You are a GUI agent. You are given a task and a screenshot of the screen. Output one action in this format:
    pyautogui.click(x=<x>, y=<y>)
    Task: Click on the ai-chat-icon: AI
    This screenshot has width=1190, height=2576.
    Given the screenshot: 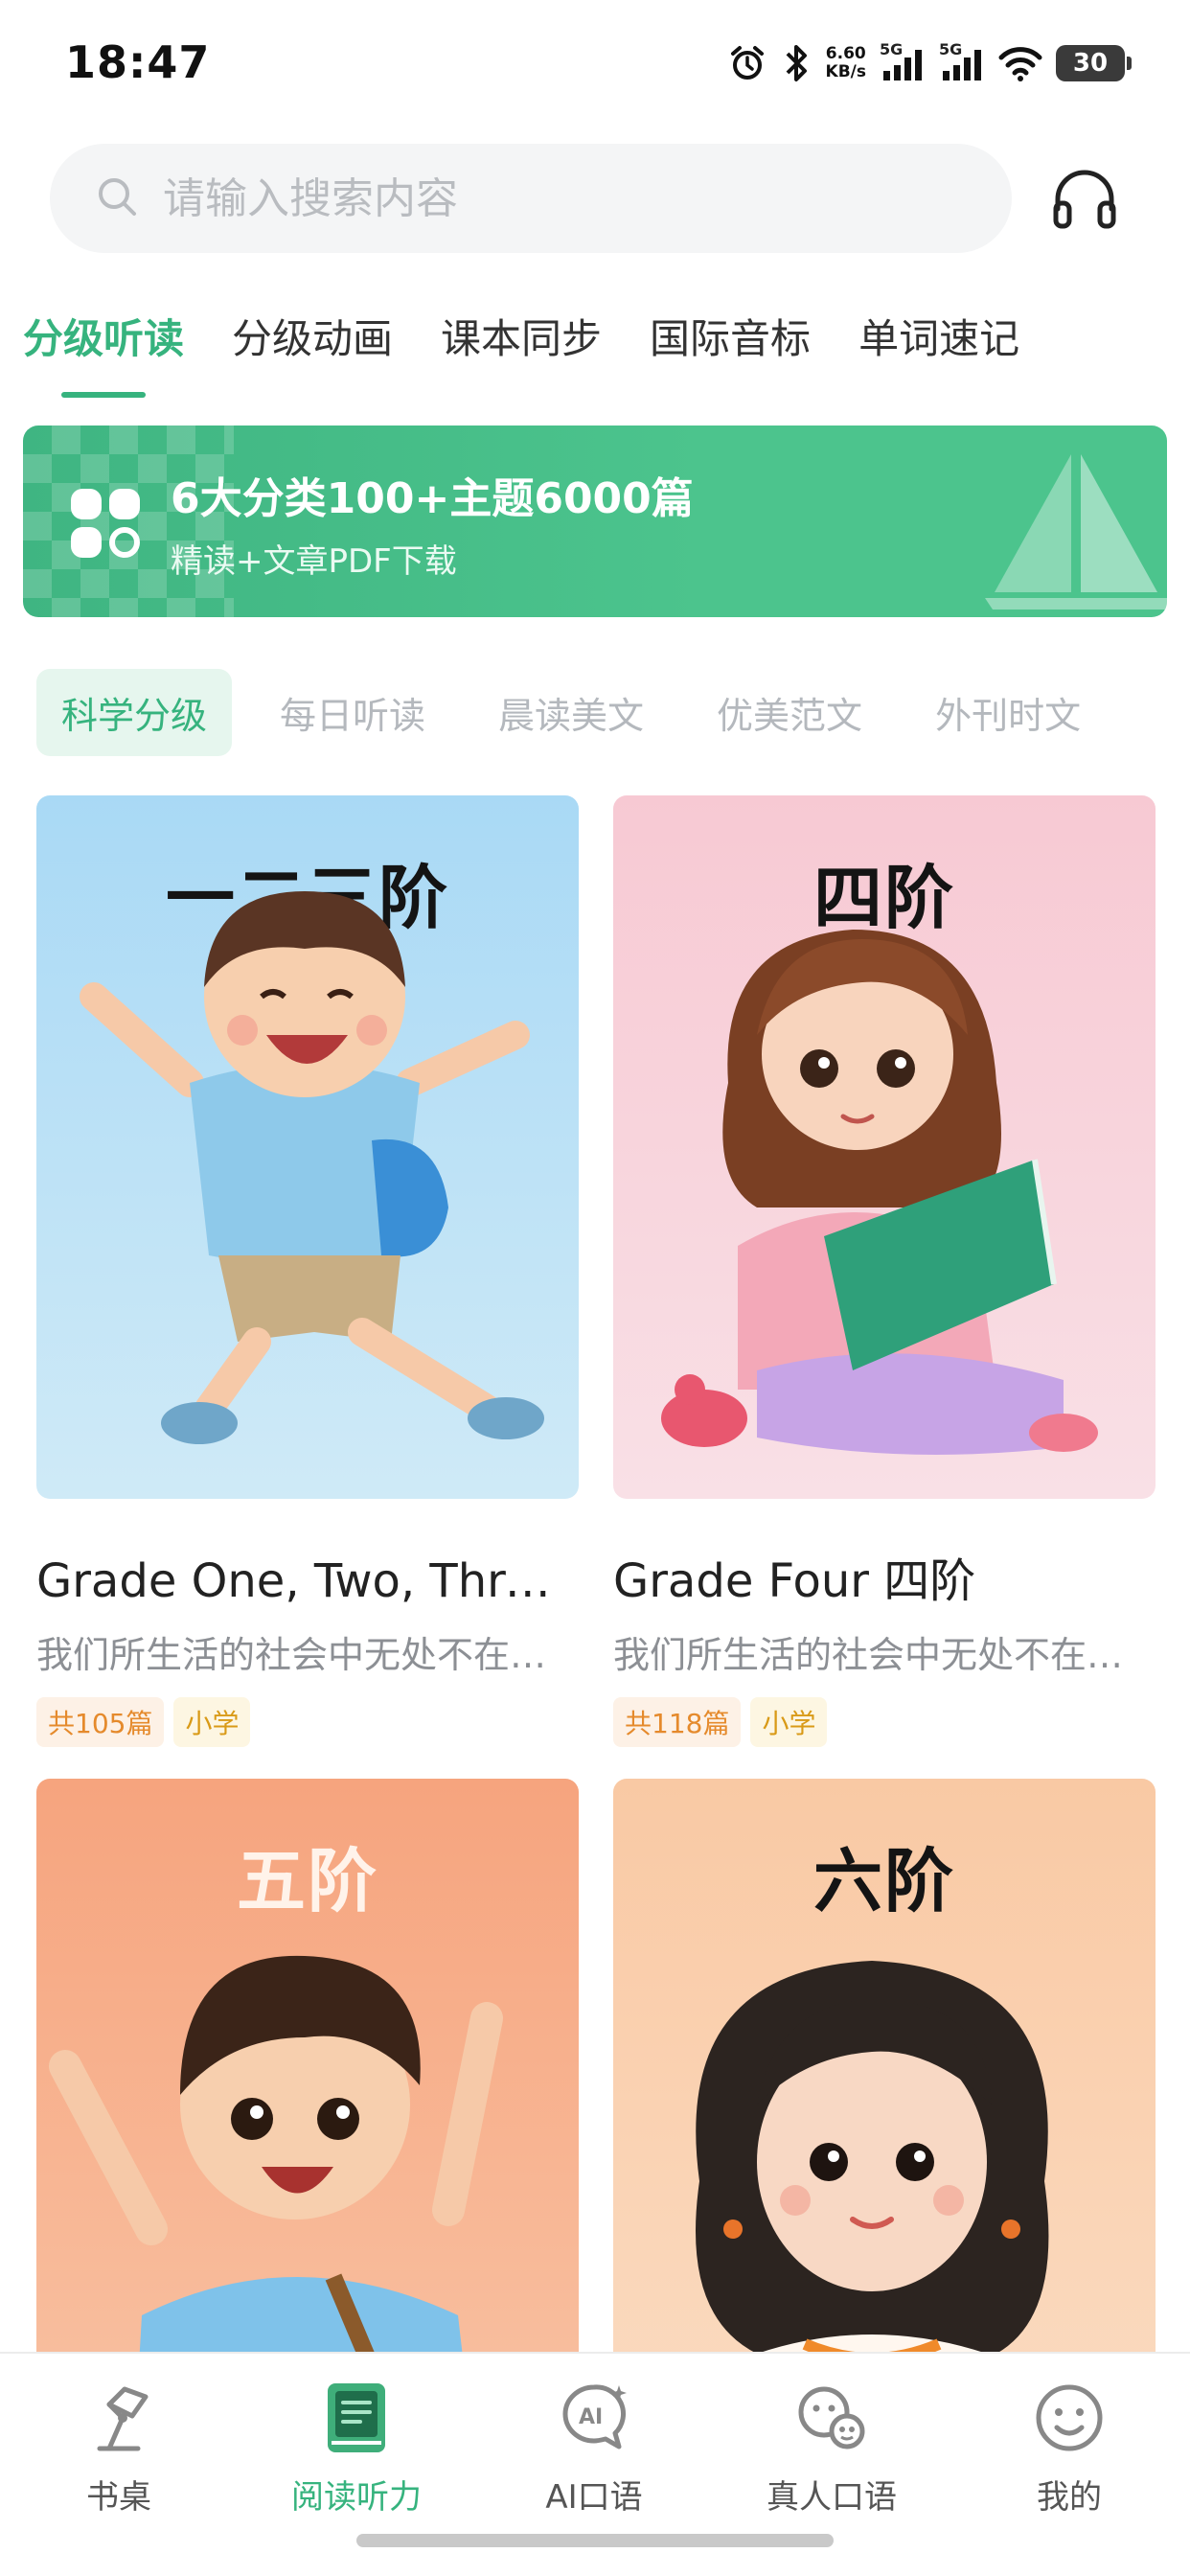 What is the action you would take?
    pyautogui.click(x=594, y=2418)
    